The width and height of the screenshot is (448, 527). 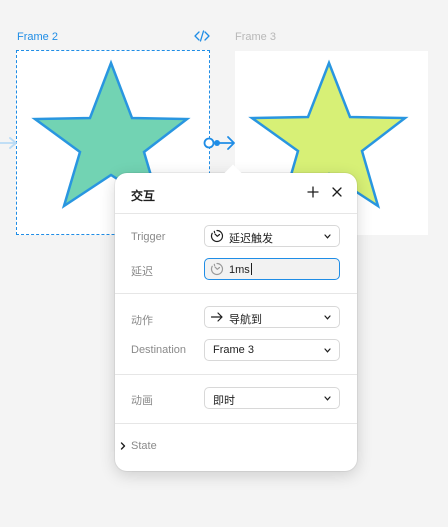 I want to click on state-section-toggle: State, so click(x=144, y=446).